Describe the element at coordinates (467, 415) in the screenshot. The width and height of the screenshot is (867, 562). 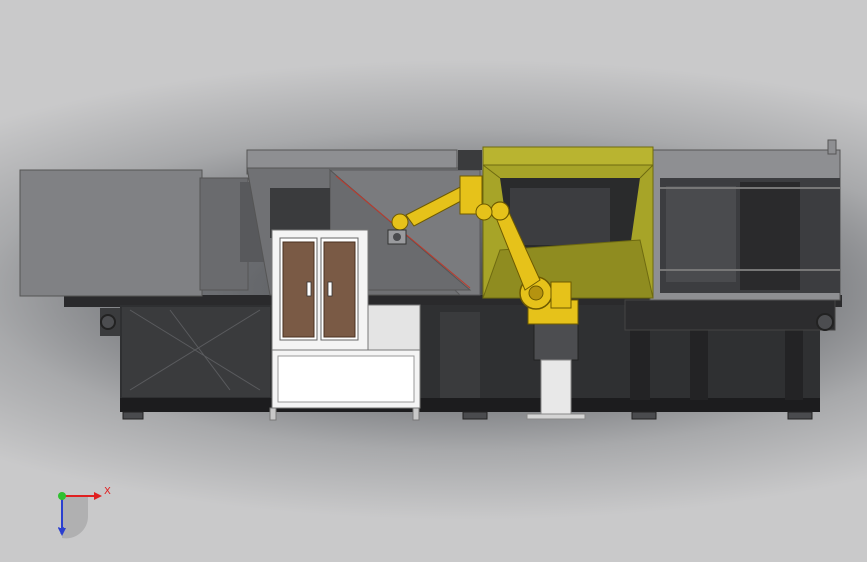
I see `machine-feet` at that location.